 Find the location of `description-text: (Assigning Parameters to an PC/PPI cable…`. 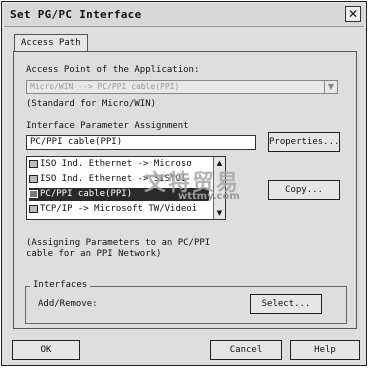

description-text: (Assigning Parameters to an PC/PPI cable… is located at coordinates (118, 248).